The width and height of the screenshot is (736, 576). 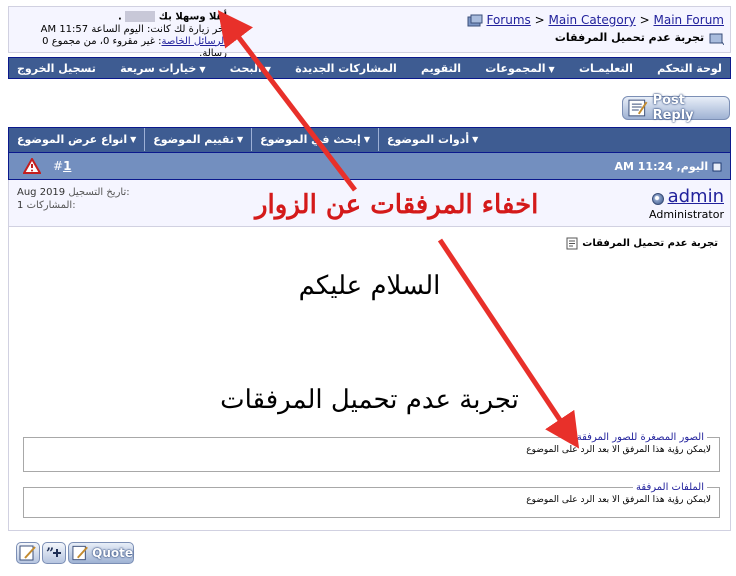 What do you see at coordinates (73, 199) in the screenshot?
I see `user-stats: Aug 2019 تاريخ التسجيل: 1 المشاركات:` at bounding box center [73, 199].